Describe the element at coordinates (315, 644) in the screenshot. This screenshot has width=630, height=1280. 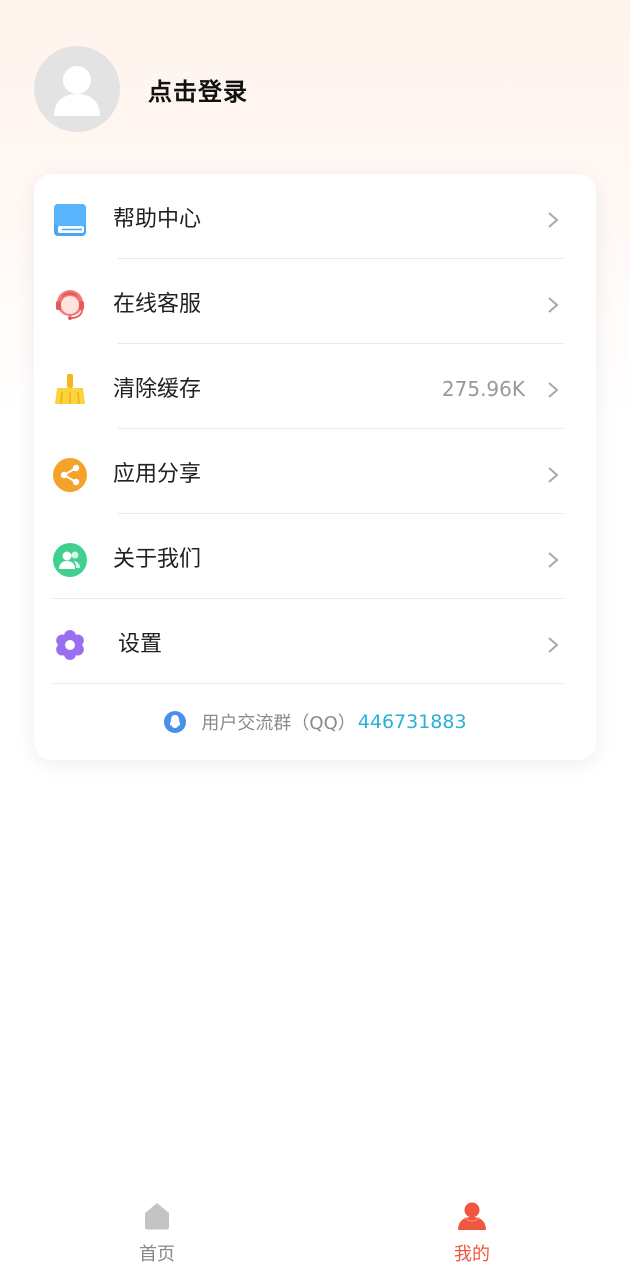
I see `menu-item-settings: 设置` at that location.